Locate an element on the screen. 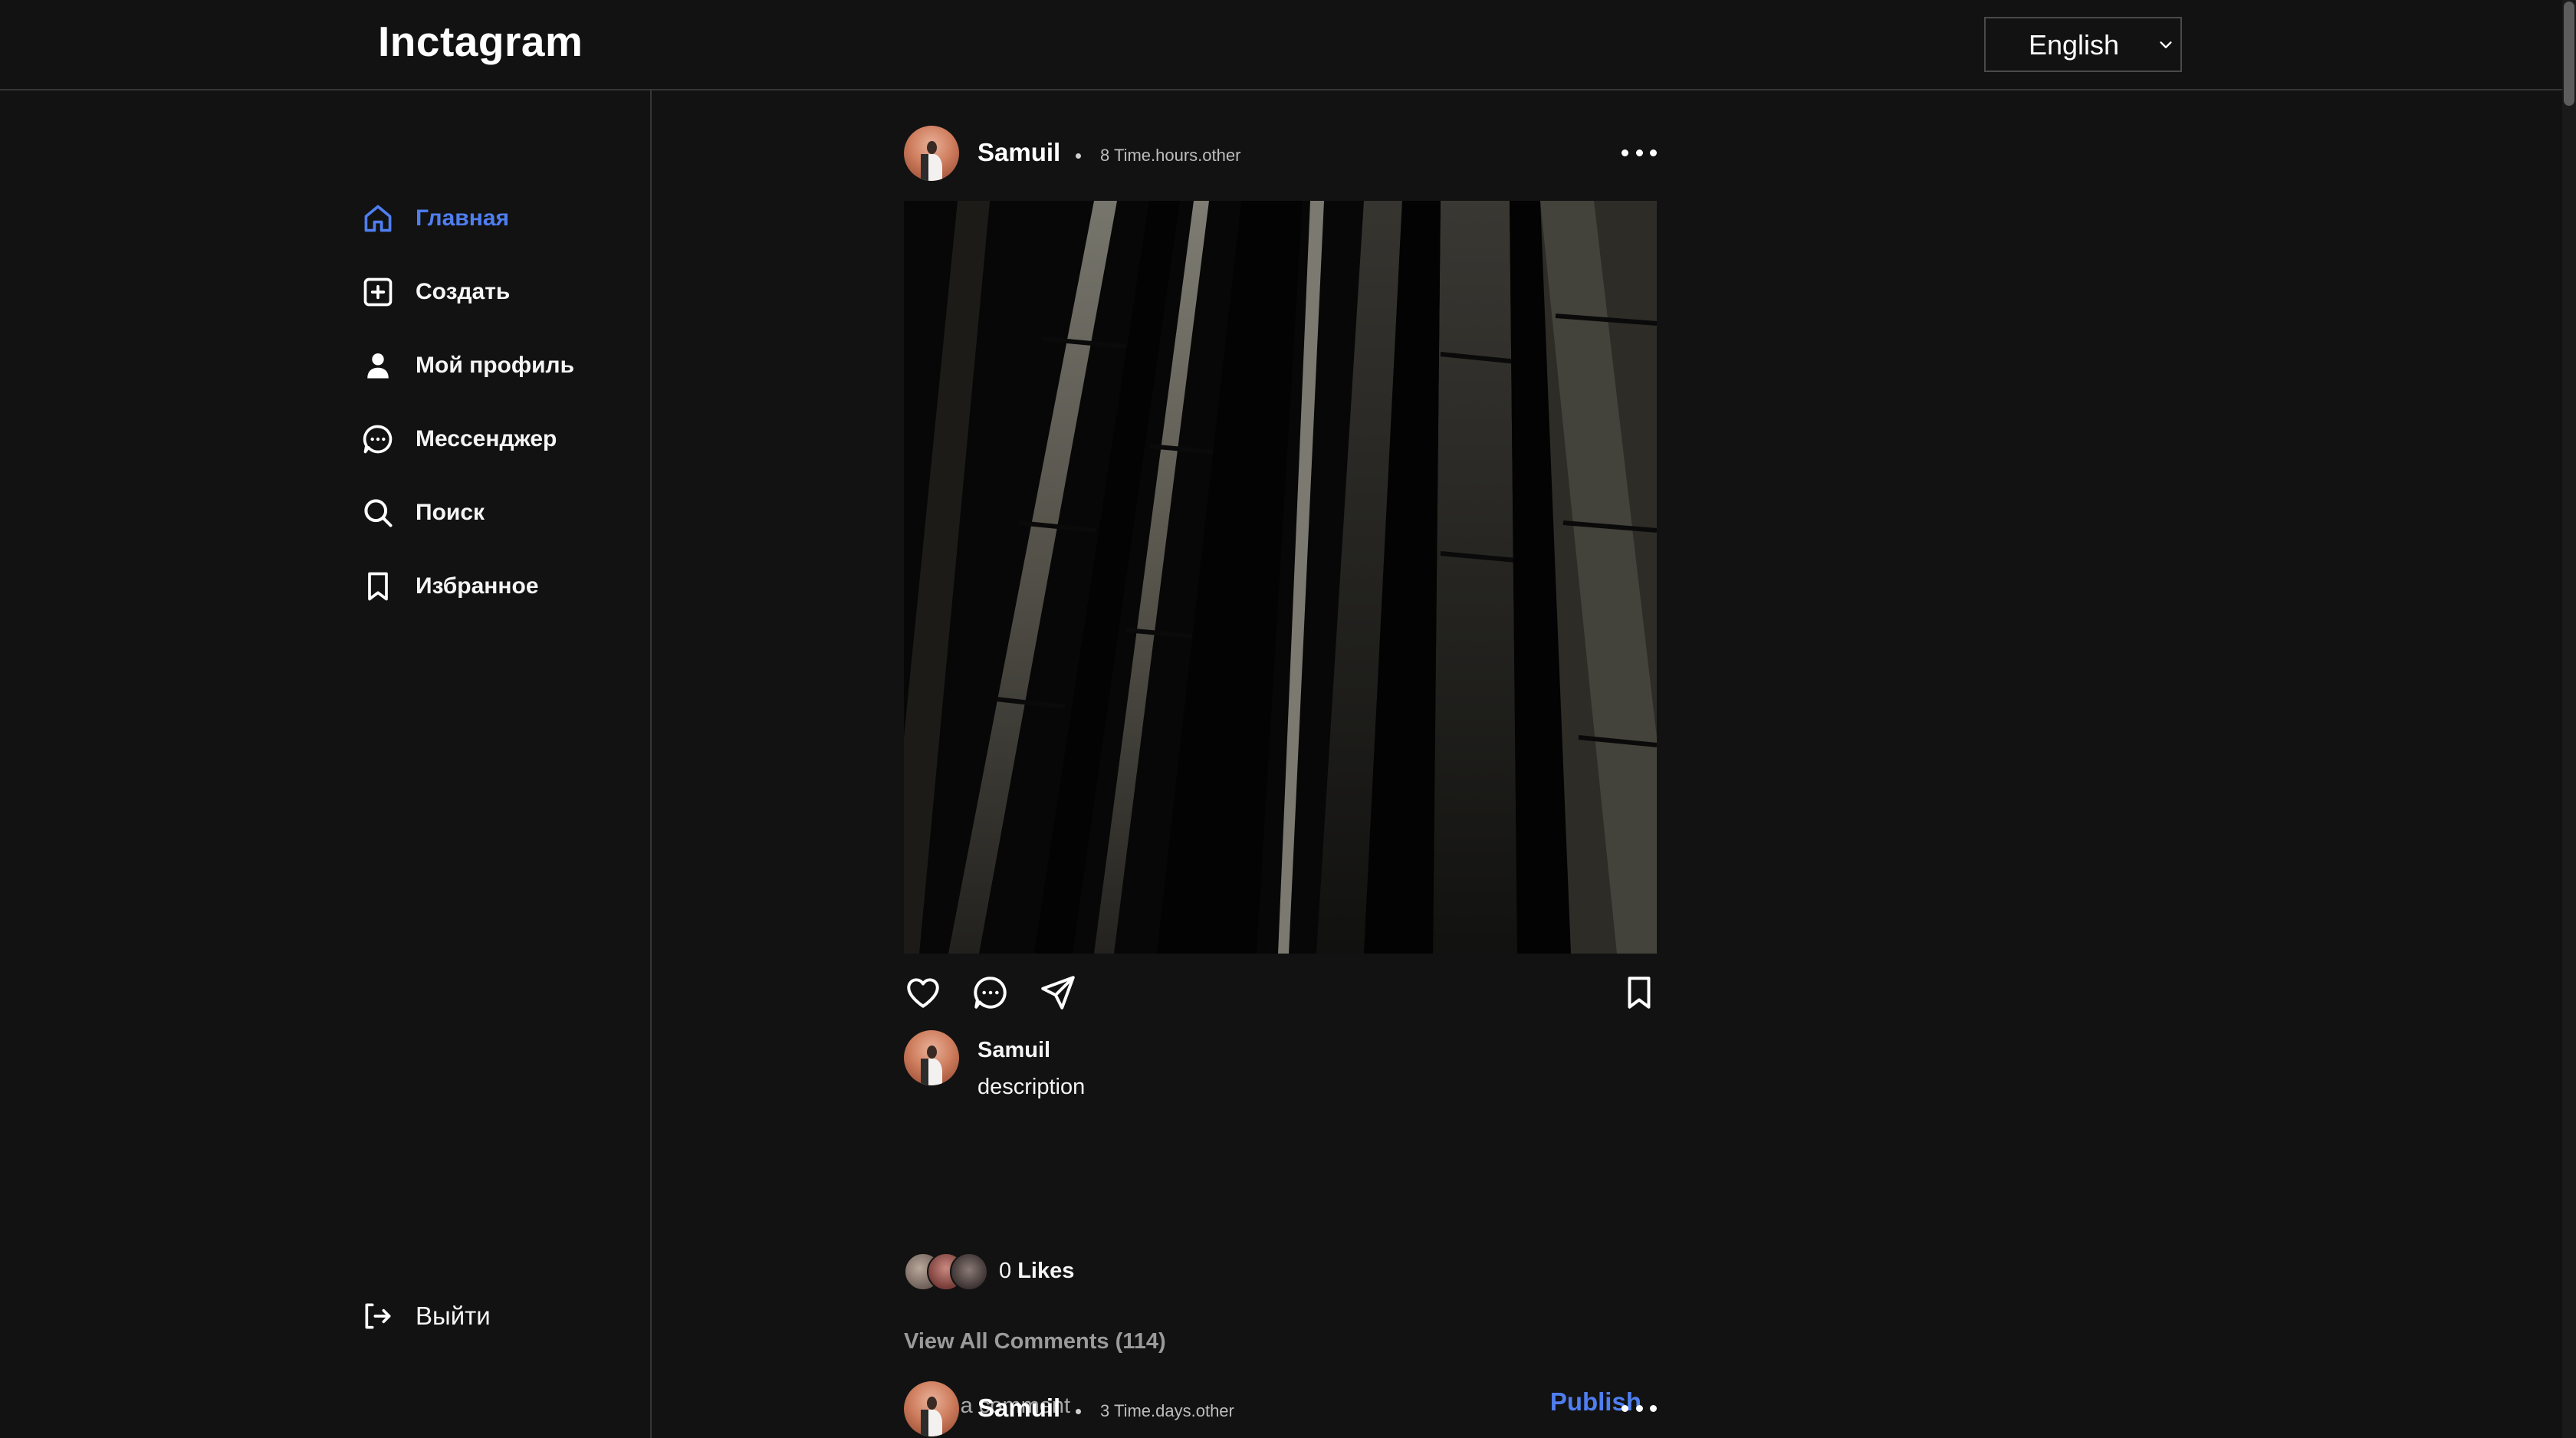 This screenshot has width=2576, height=1438. view-all-comments-link: View All Comments (114) is located at coordinates (1035, 1341).